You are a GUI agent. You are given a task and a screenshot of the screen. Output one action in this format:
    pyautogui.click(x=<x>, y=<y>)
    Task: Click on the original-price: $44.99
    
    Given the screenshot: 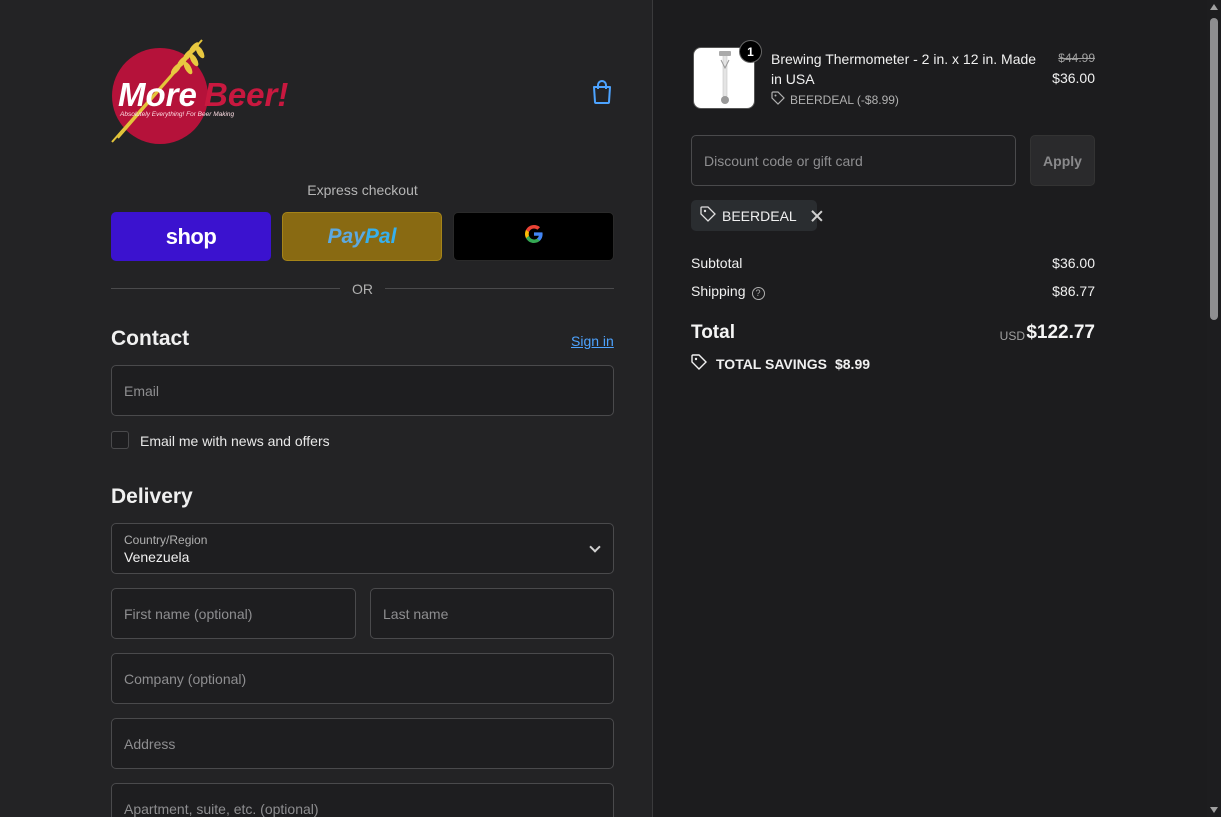 What is the action you would take?
    pyautogui.click(x=1076, y=58)
    